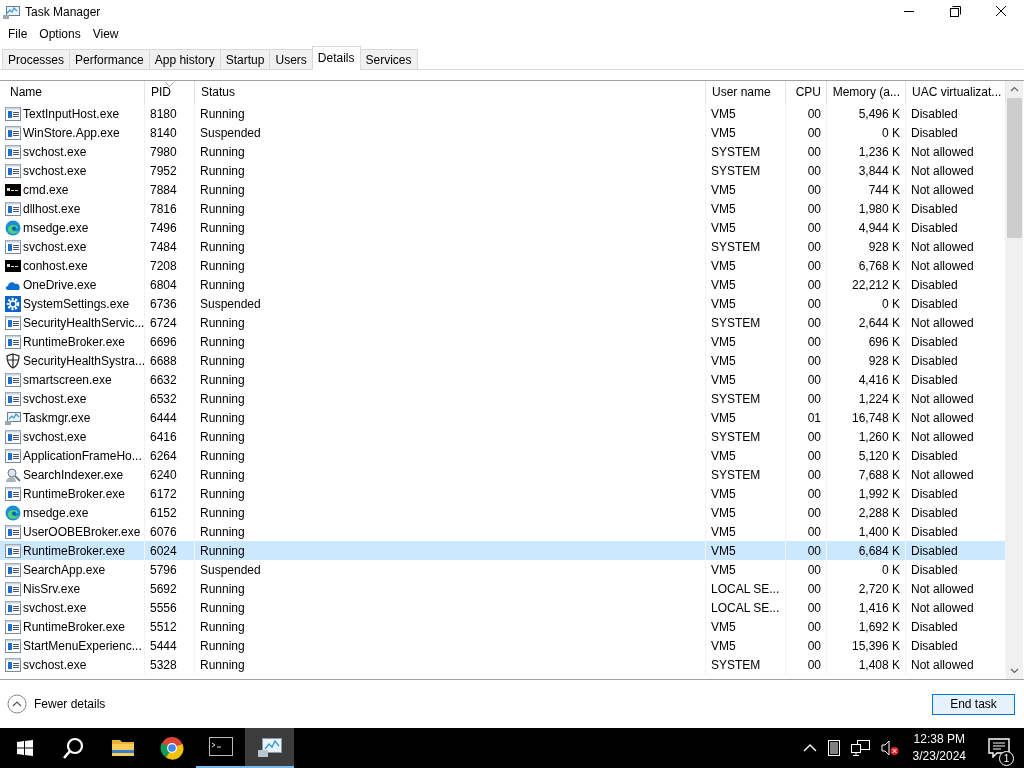 The width and height of the screenshot is (1024, 768). What do you see at coordinates (879, 398) in the screenshot?
I see `table-cell: 1,224 K` at bounding box center [879, 398].